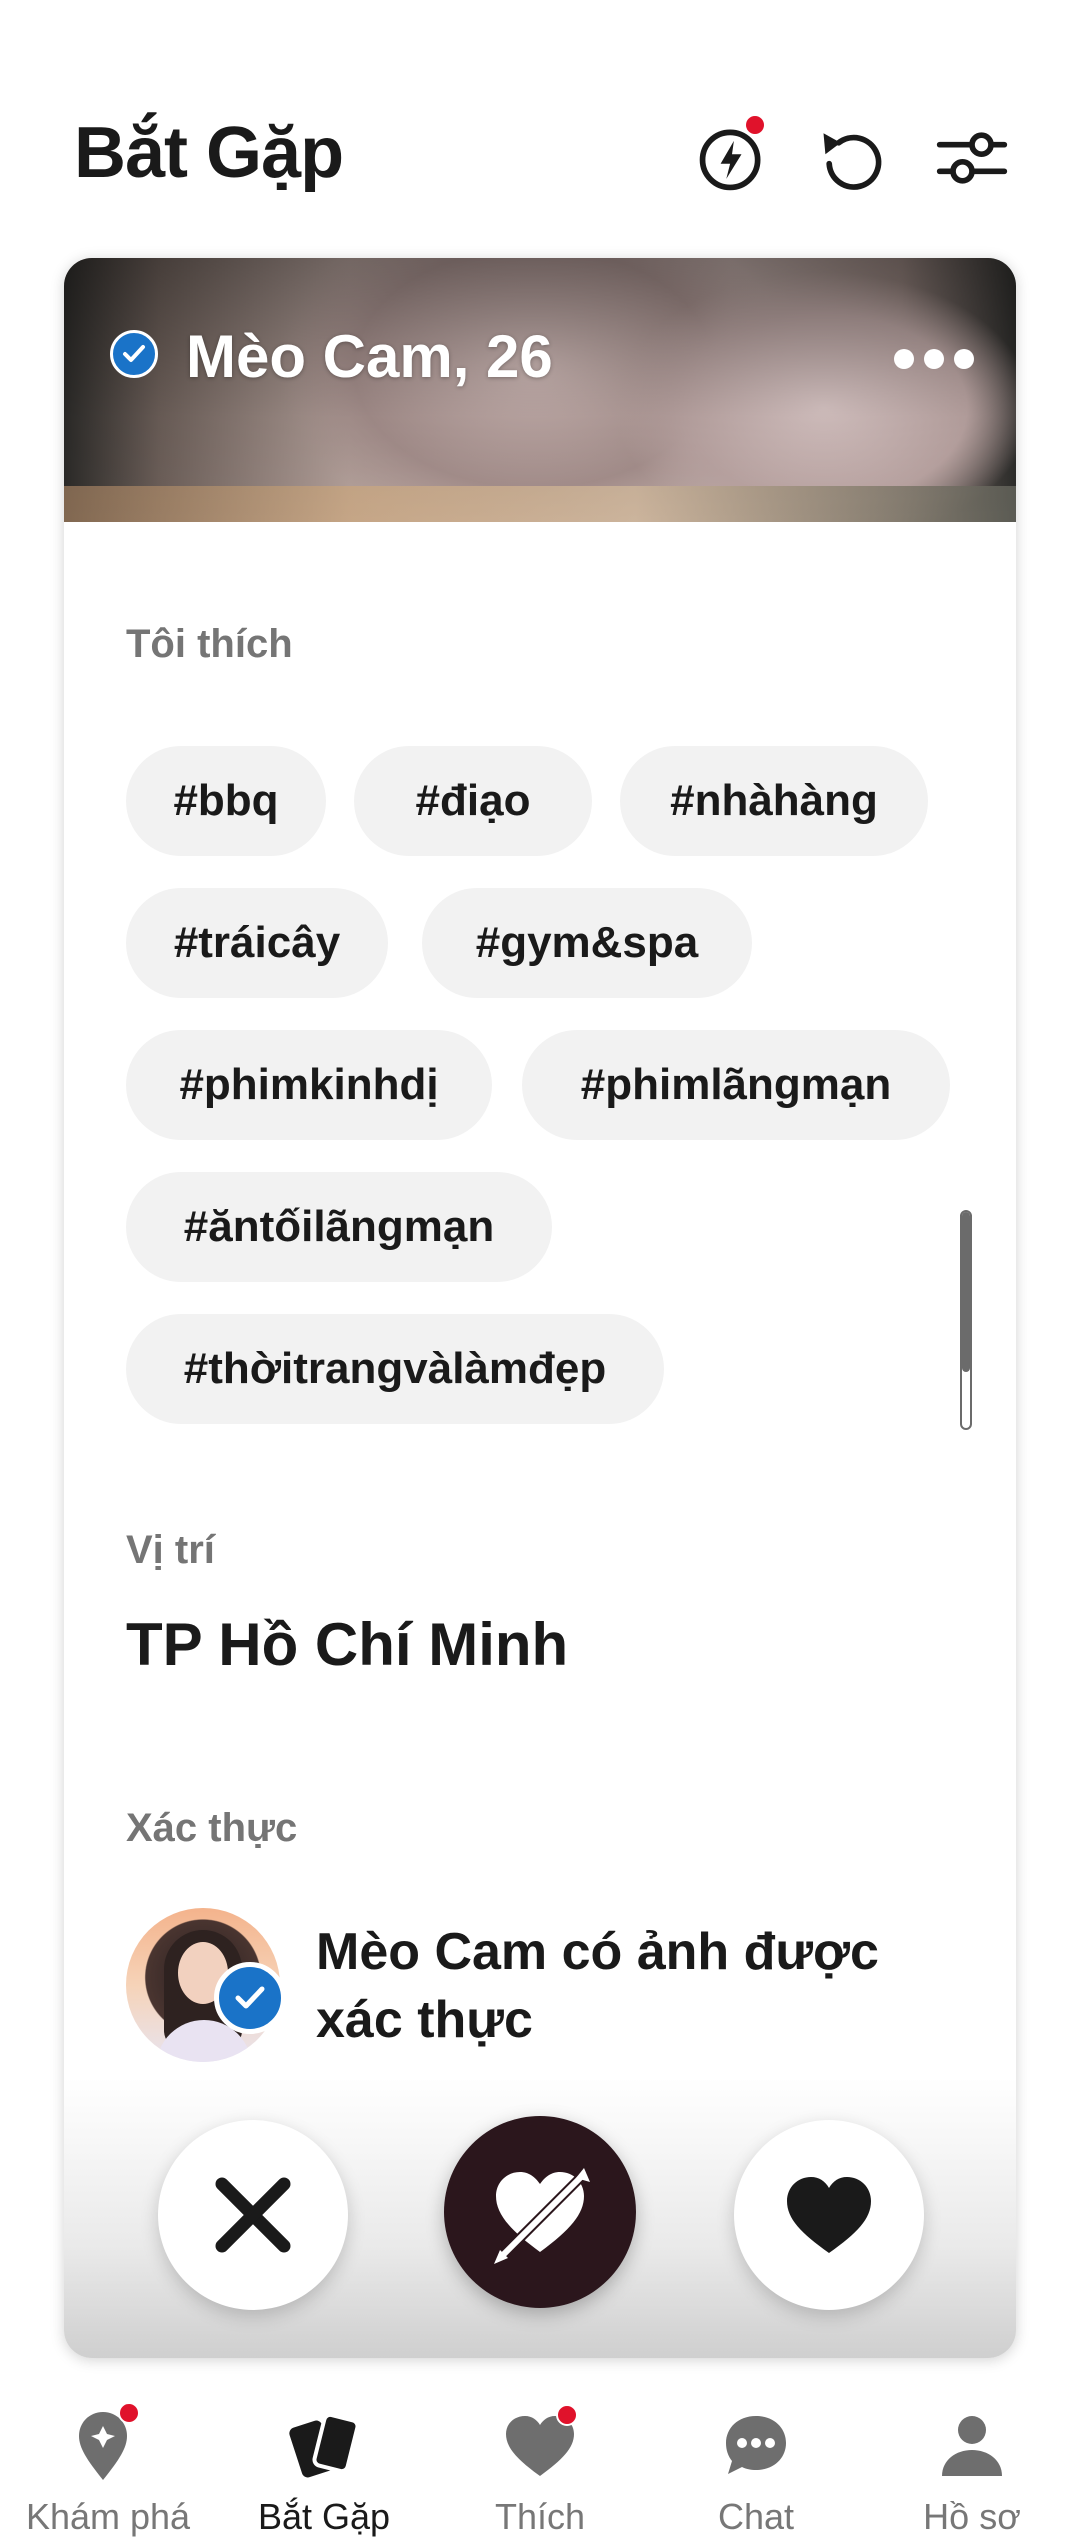 The height and width of the screenshot is (2546, 1080). I want to click on verification-text: Mèo Cam có ảnh được xác thực, so click(597, 1986).